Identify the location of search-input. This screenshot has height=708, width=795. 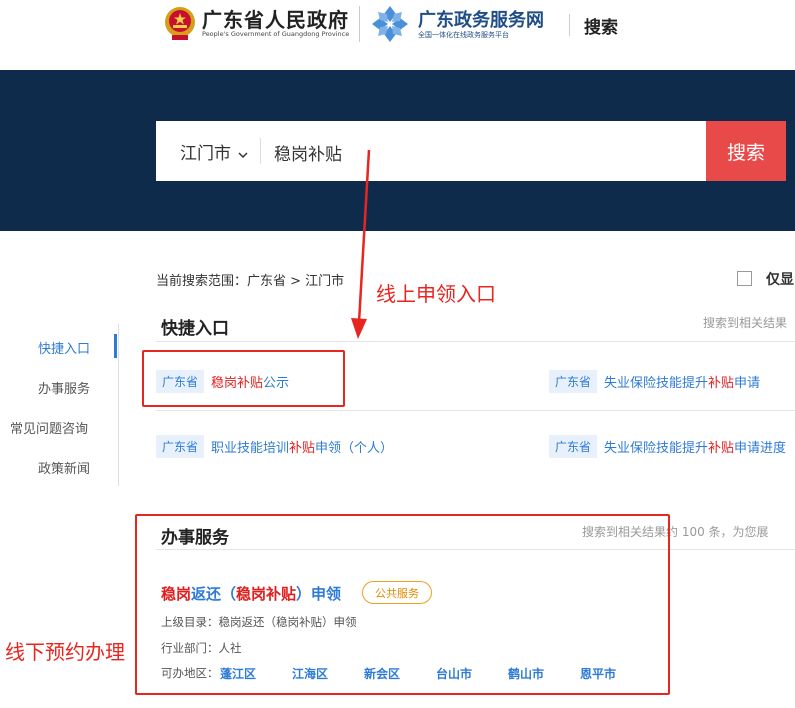
(472, 152).